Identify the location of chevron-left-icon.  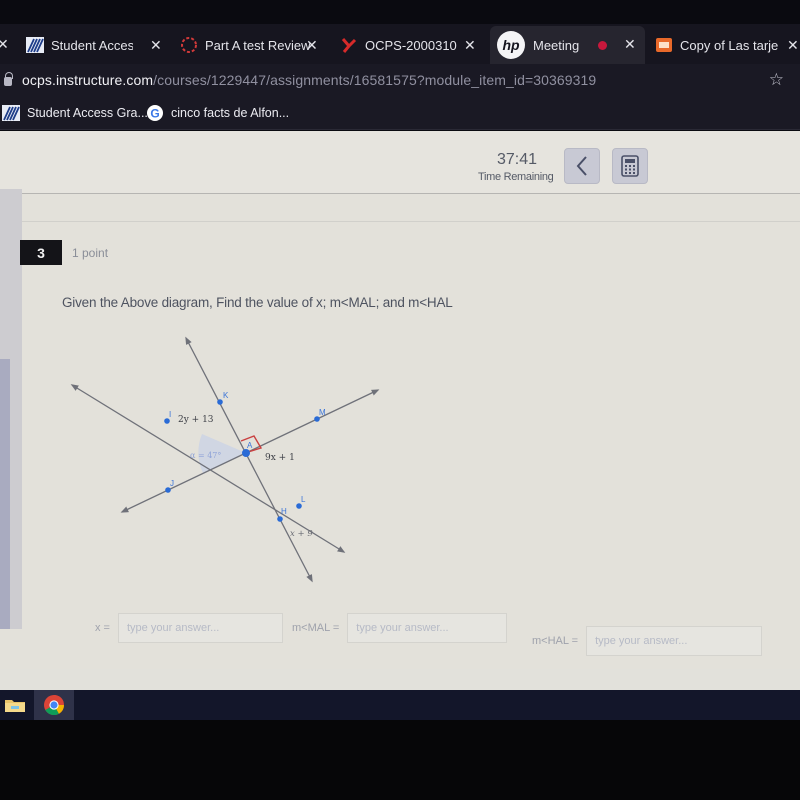
(581, 166).